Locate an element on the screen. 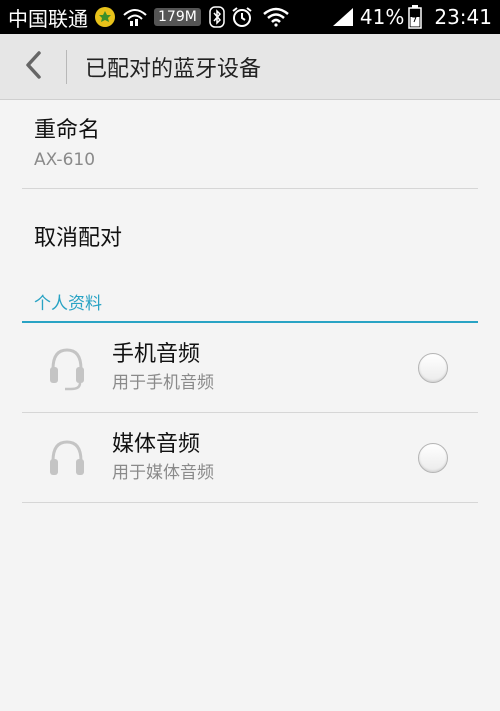  profile-item-phone-audio: 手机音频 用于手机音频 is located at coordinates (250, 368).